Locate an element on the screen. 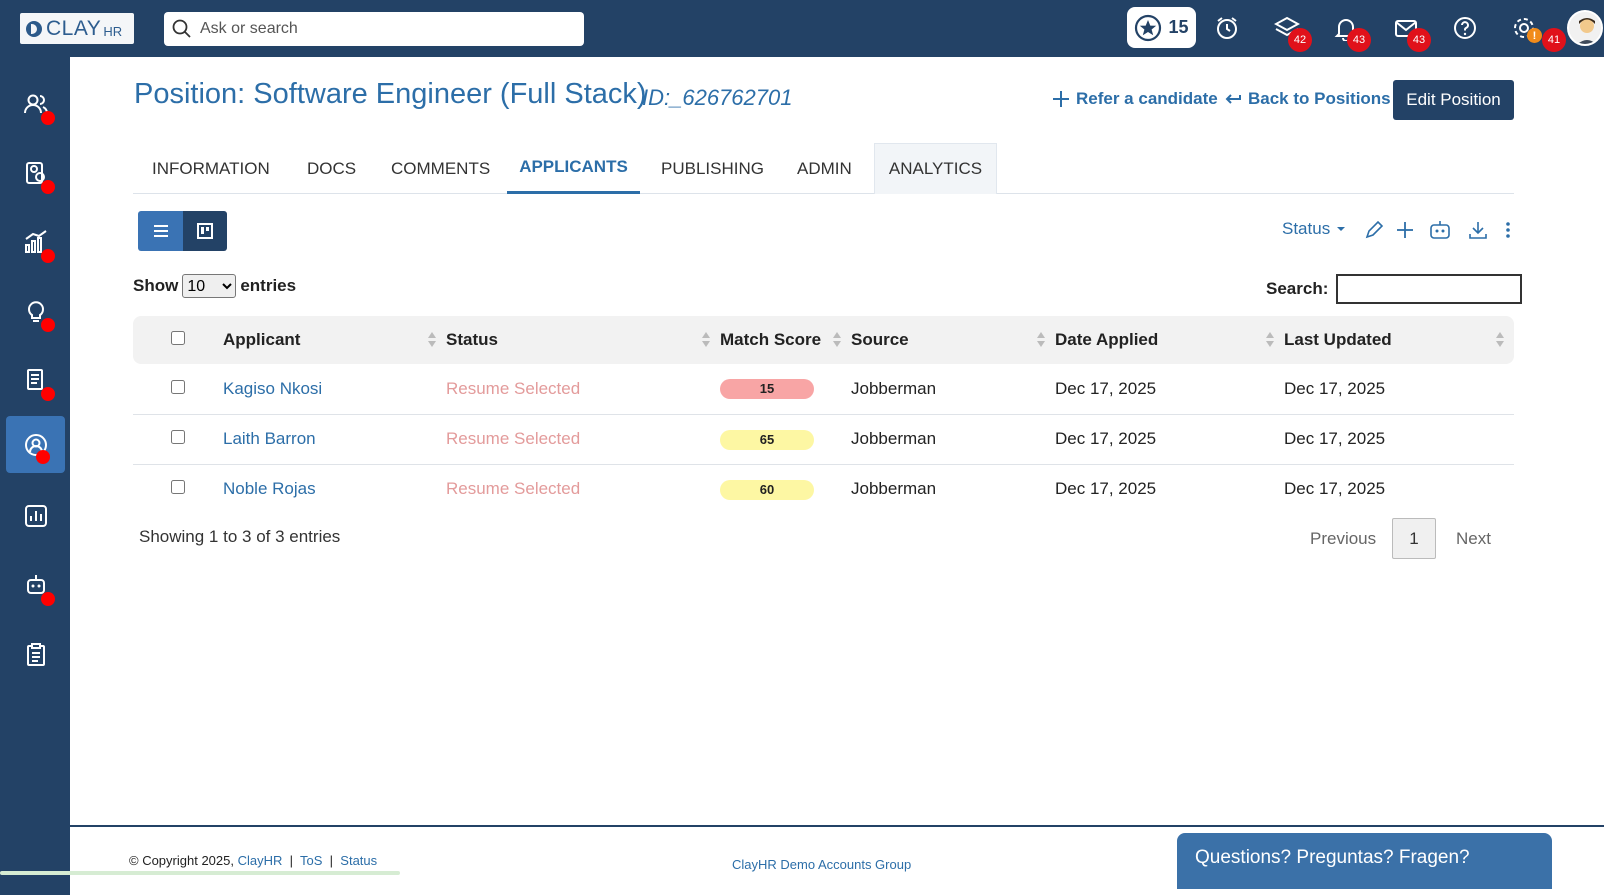 The height and width of the screenshot is (895, 1604). clayhr-logo: CLAY HR is located at coordinates (77, 28).